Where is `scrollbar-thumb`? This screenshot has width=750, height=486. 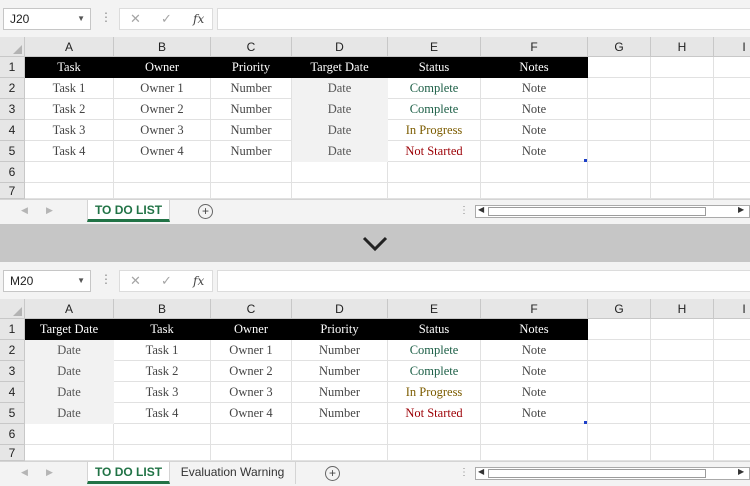
scrollbar-thumb is located at coordinates (597, 473).